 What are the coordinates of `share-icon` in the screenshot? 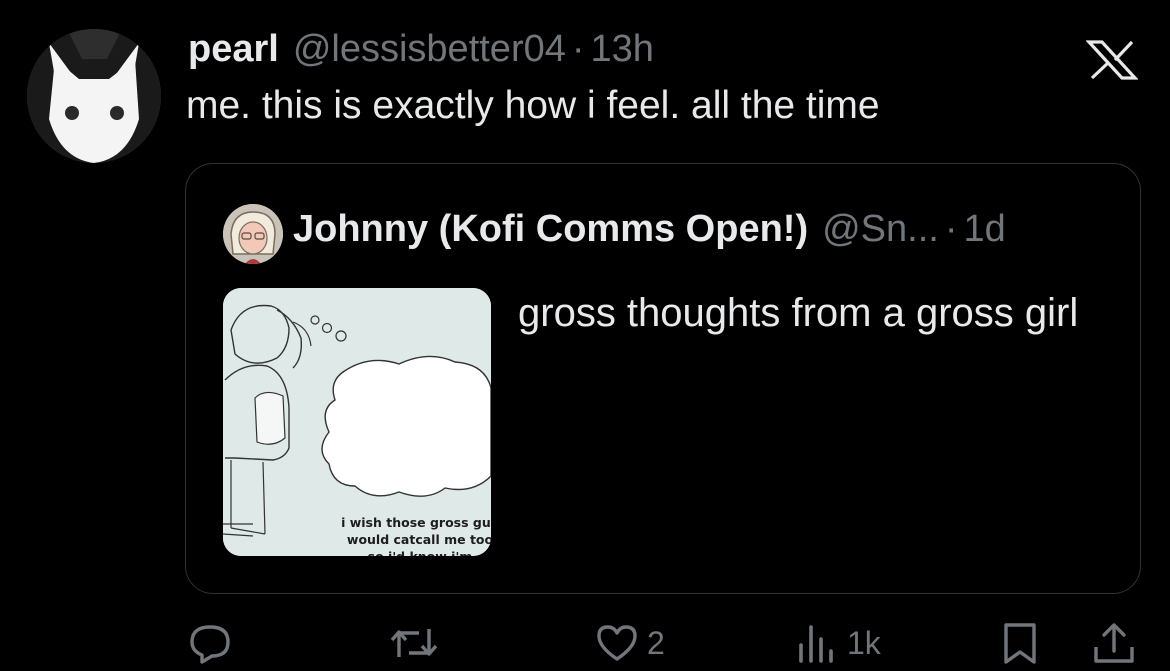 It's located at (1114, 643).